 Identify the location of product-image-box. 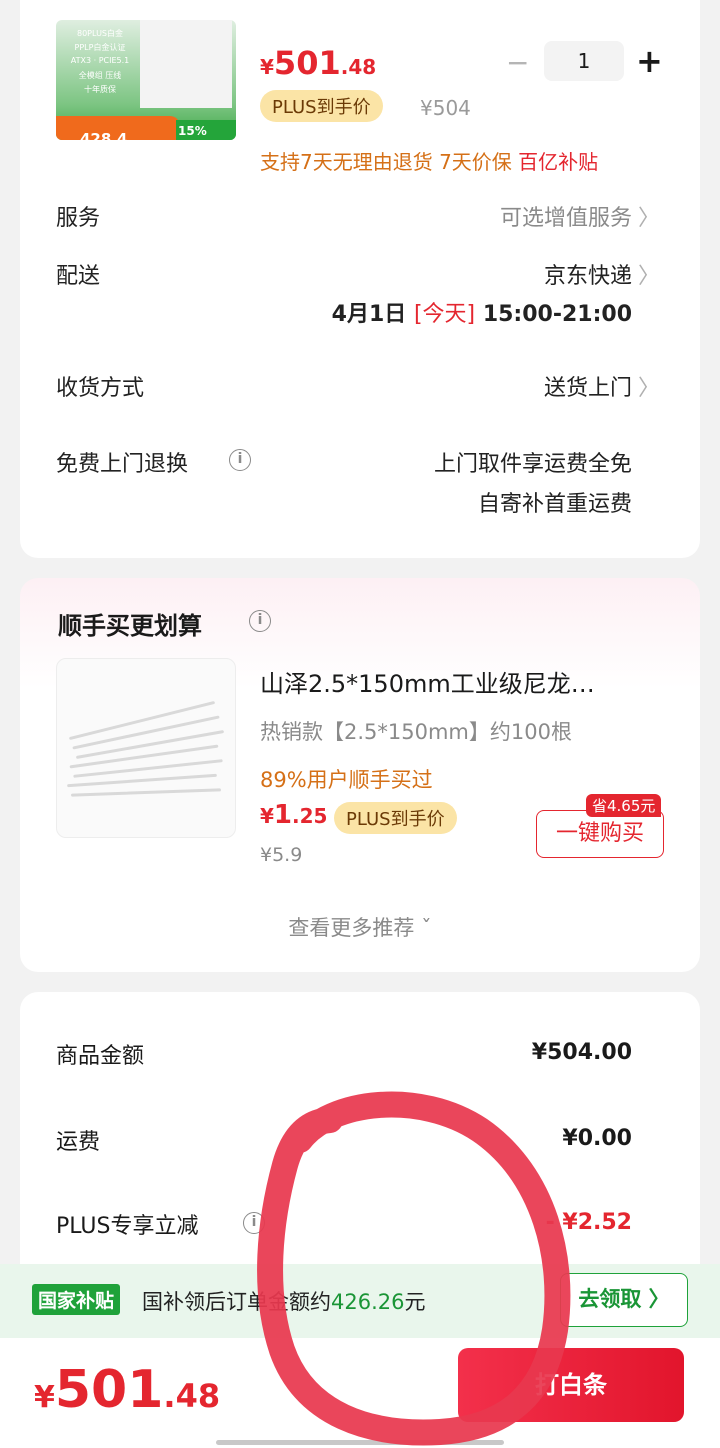
(186, 64).